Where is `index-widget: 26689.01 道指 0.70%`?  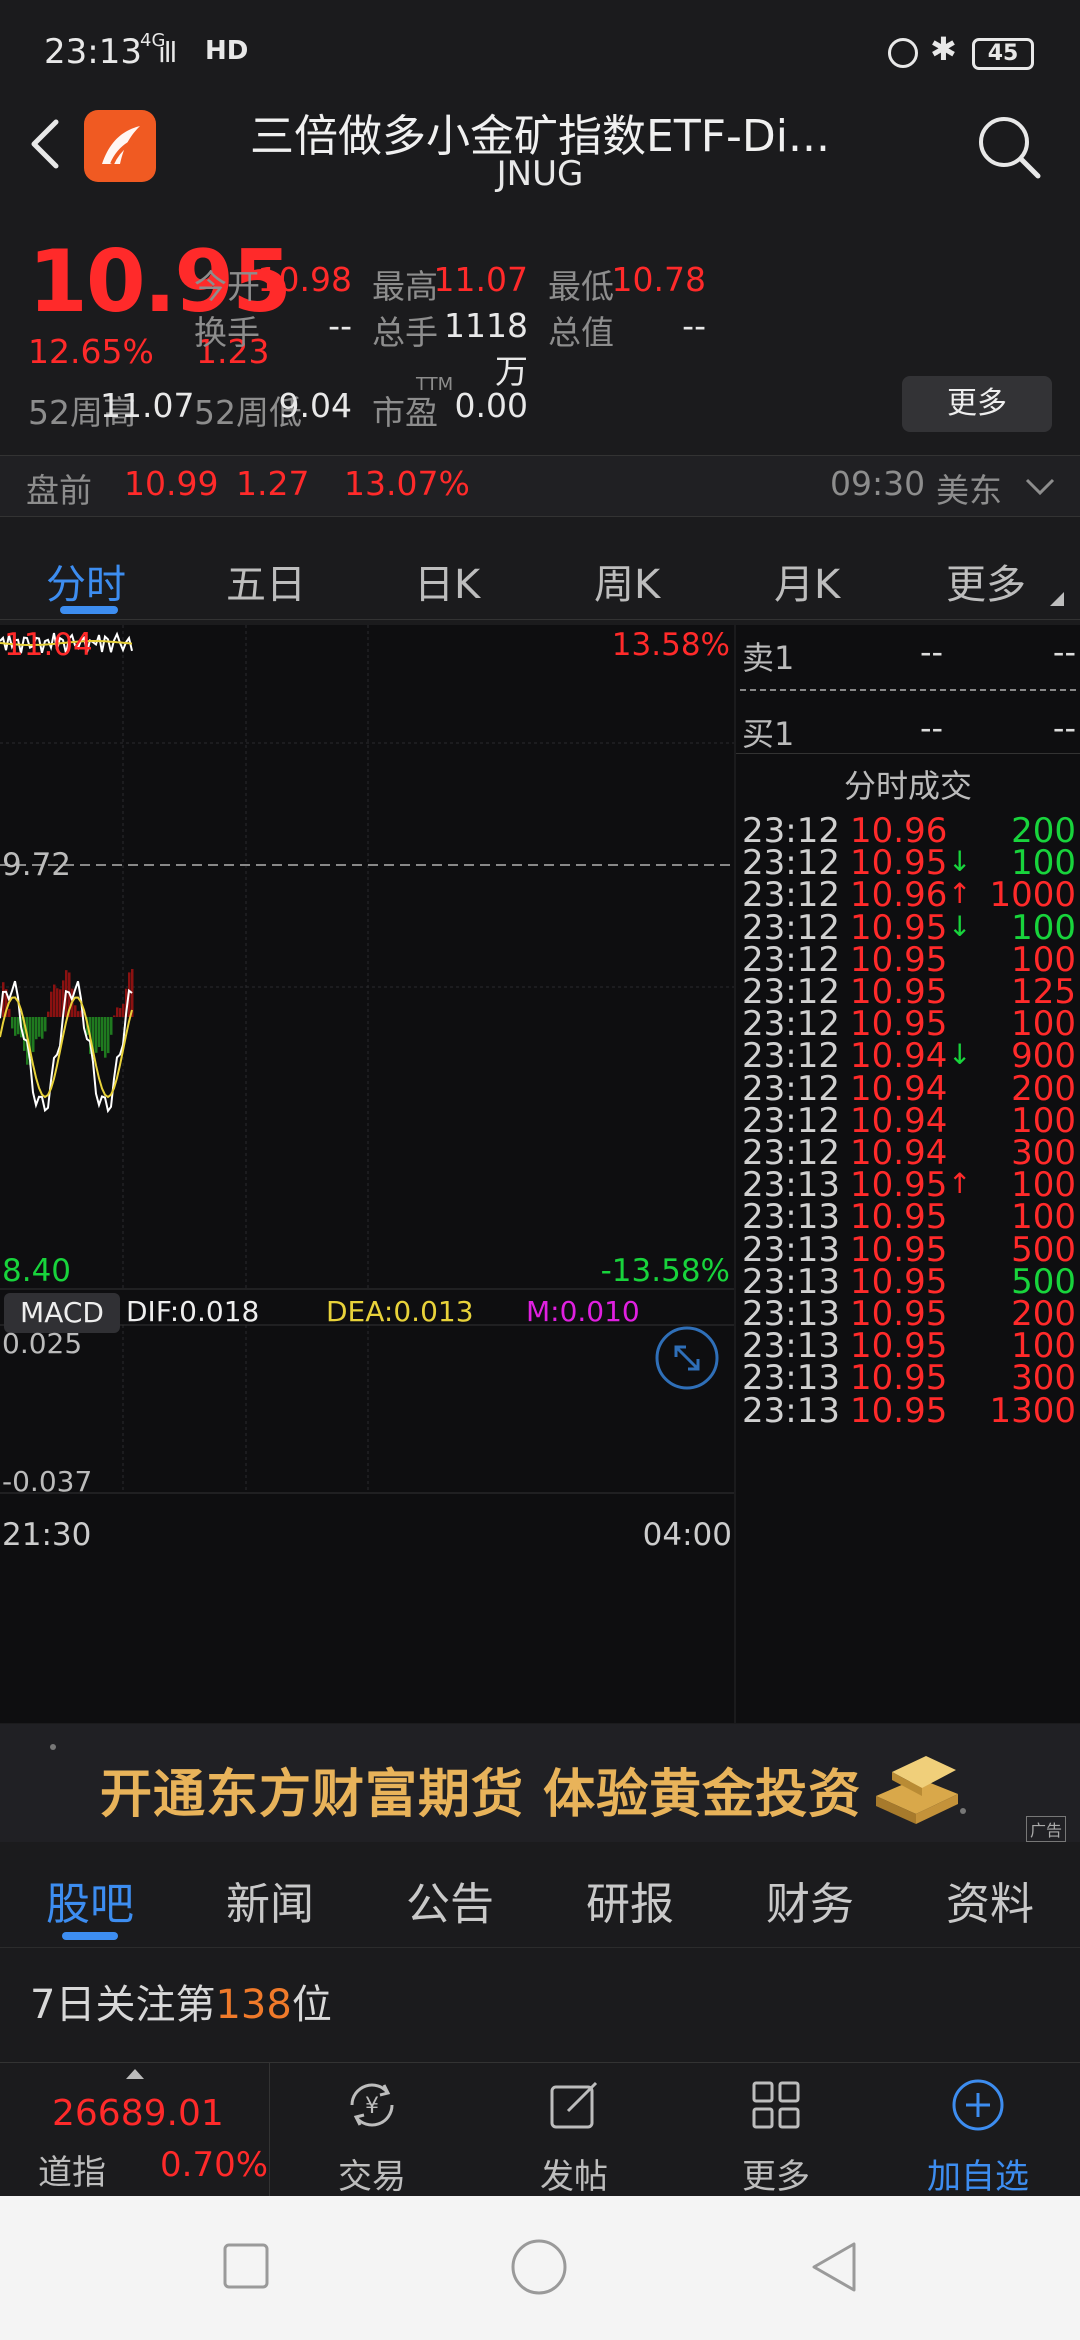
index-widget: 26689.01 道指 0.70% is located at coordinates (135, 2130).